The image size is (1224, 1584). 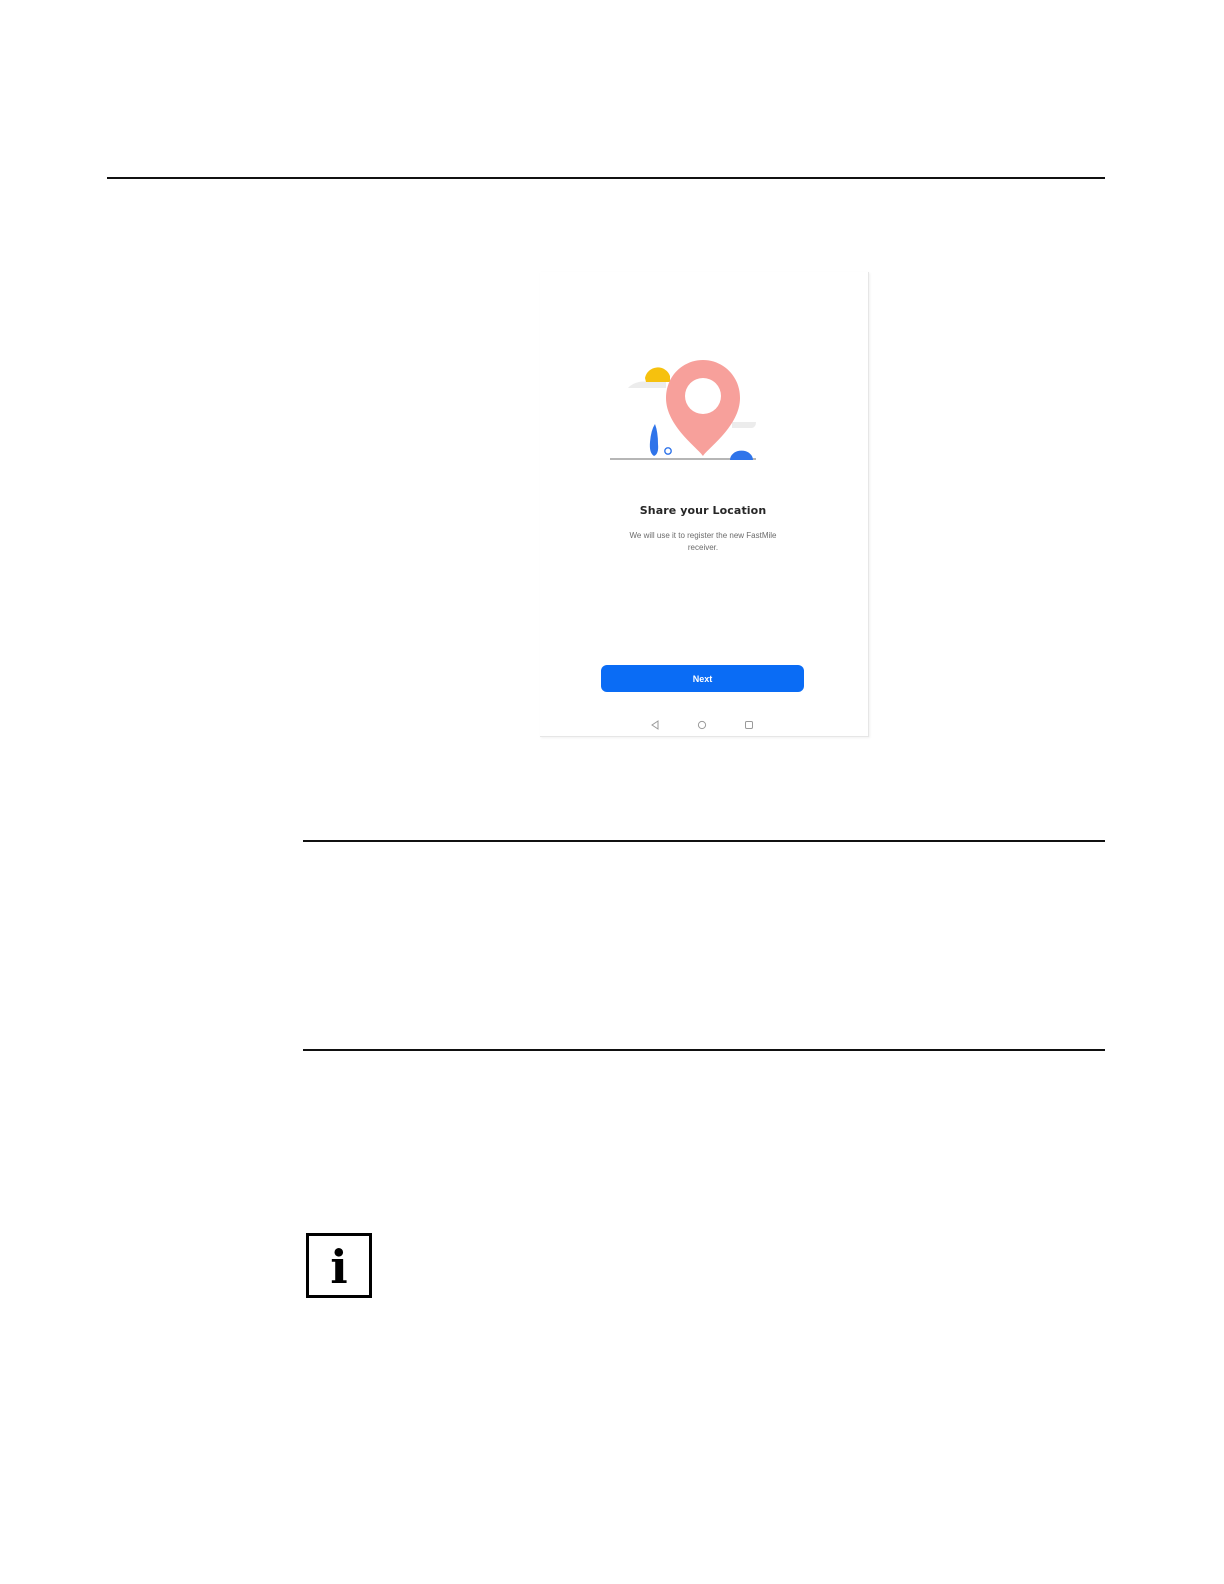 I want to click on back-triangle-icon, so click(x=655, y=725).